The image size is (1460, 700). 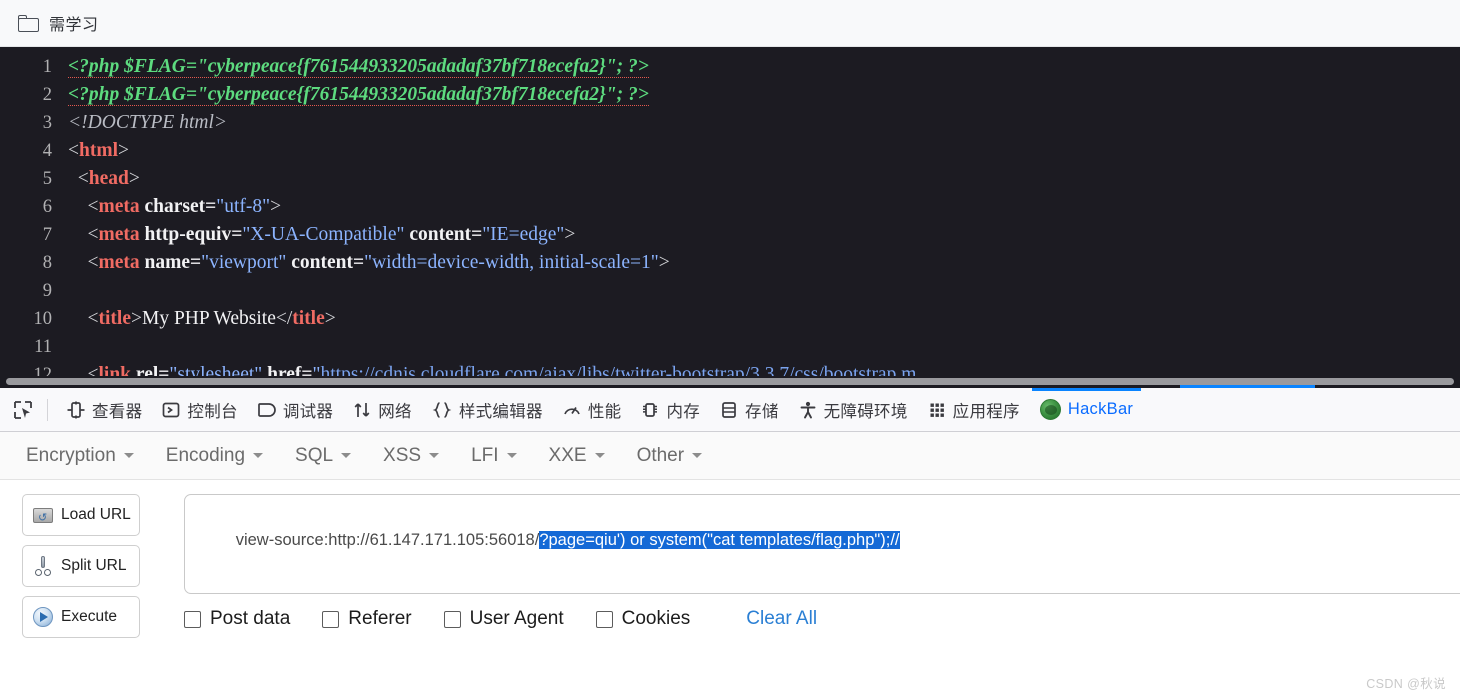 What do you see at coordinates (442, 410) in the screenshot?
I see `style-editor-icon` at bounding box center [442, 410].